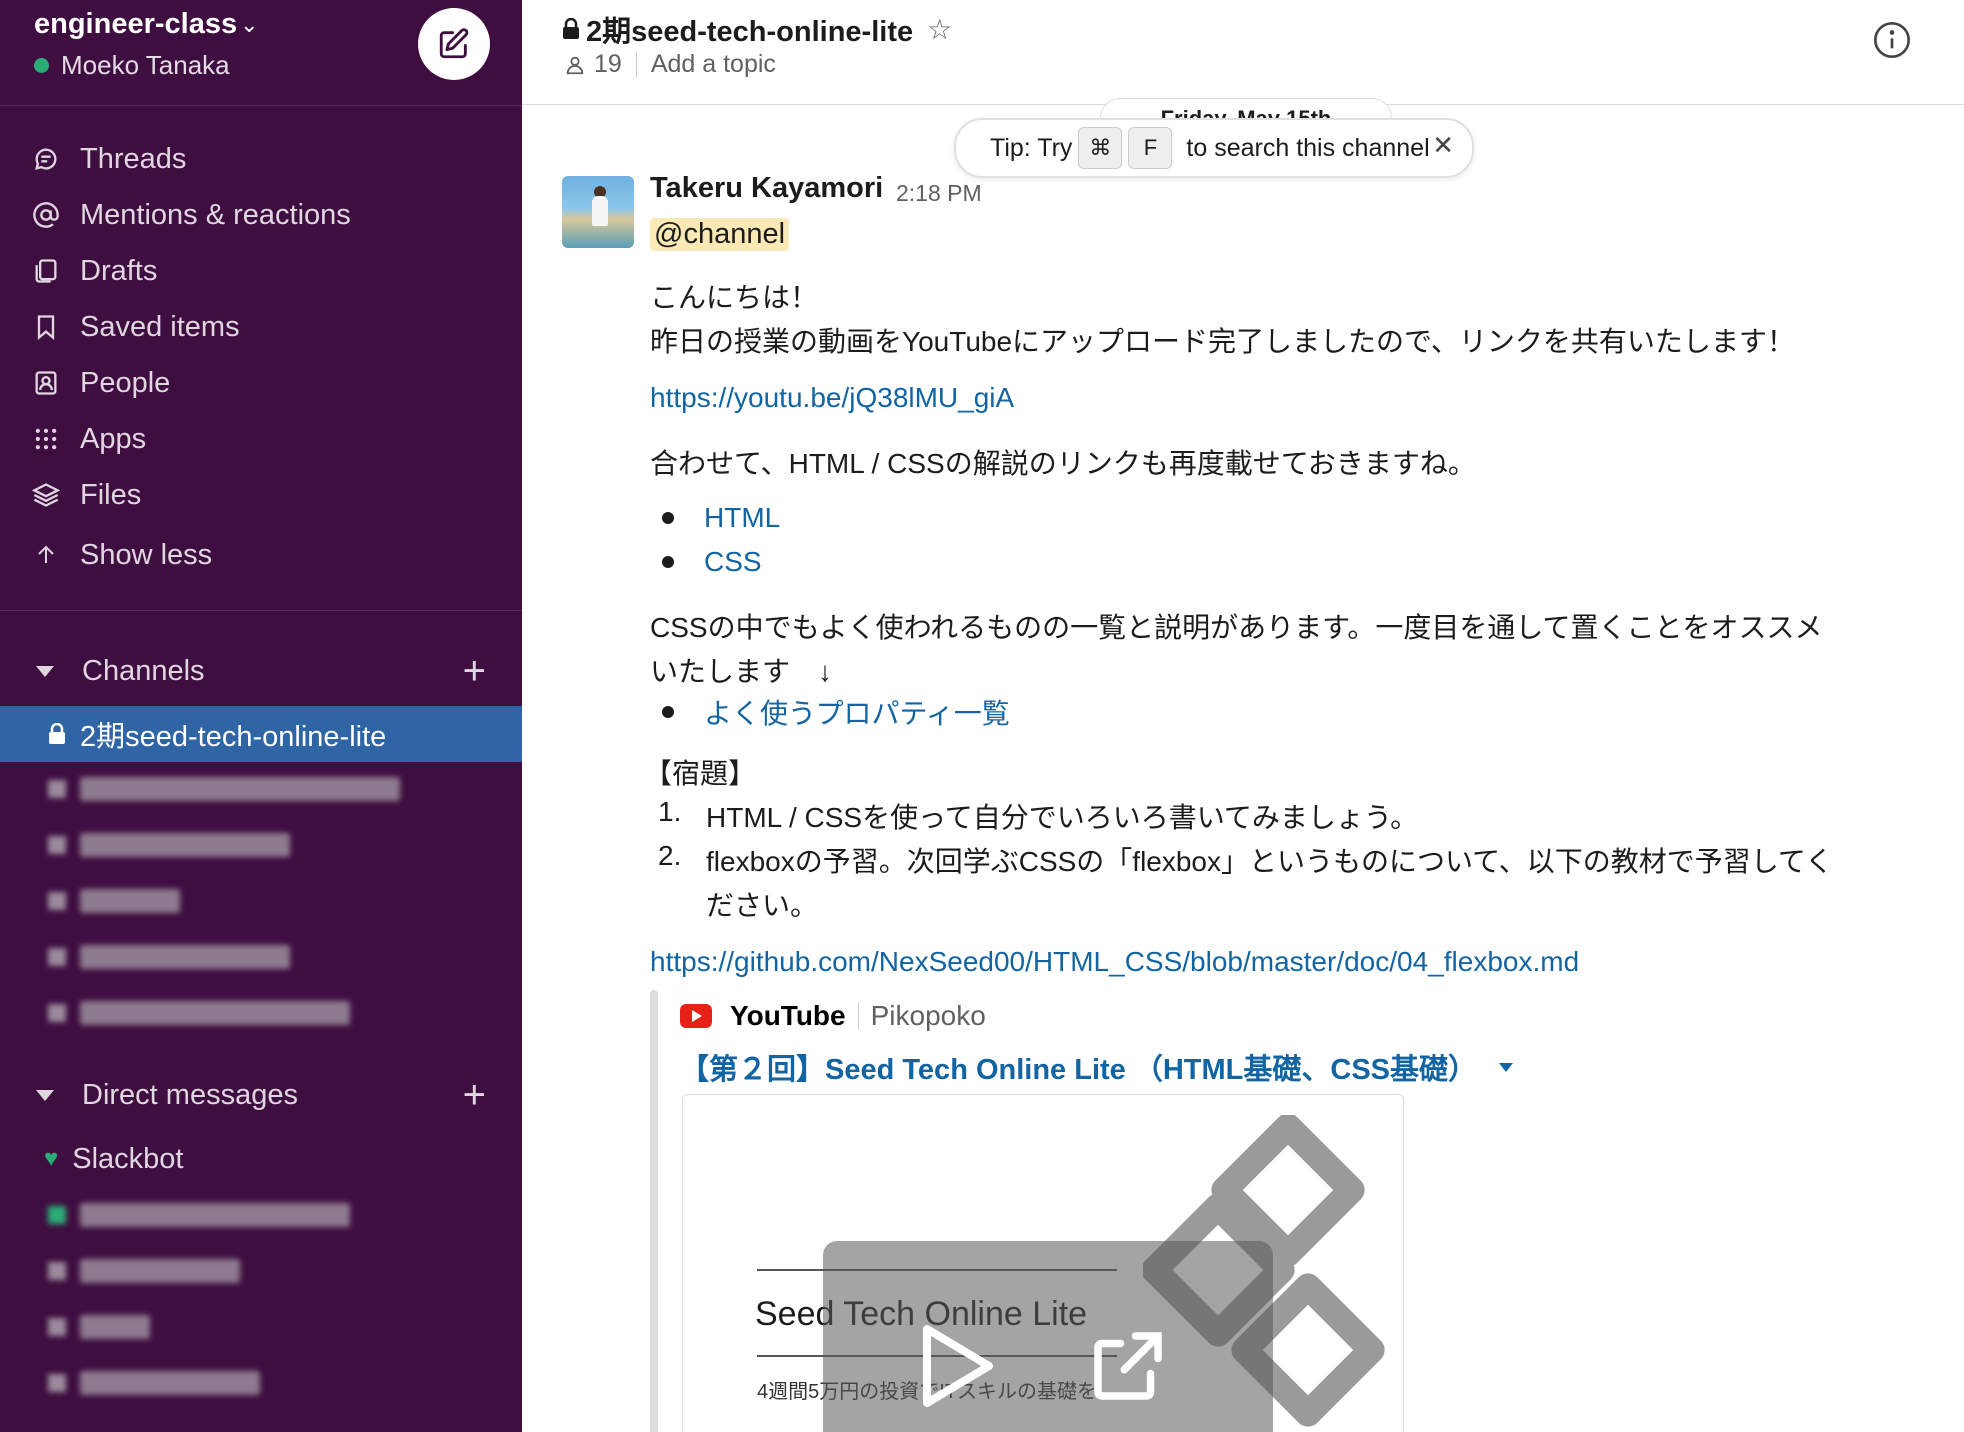 The height and width of the screenshot is (1432, 1964). Describe the element at coordinates (160, 326) in the screenshot. I see `nav-saved-label: Saved items` at that location.